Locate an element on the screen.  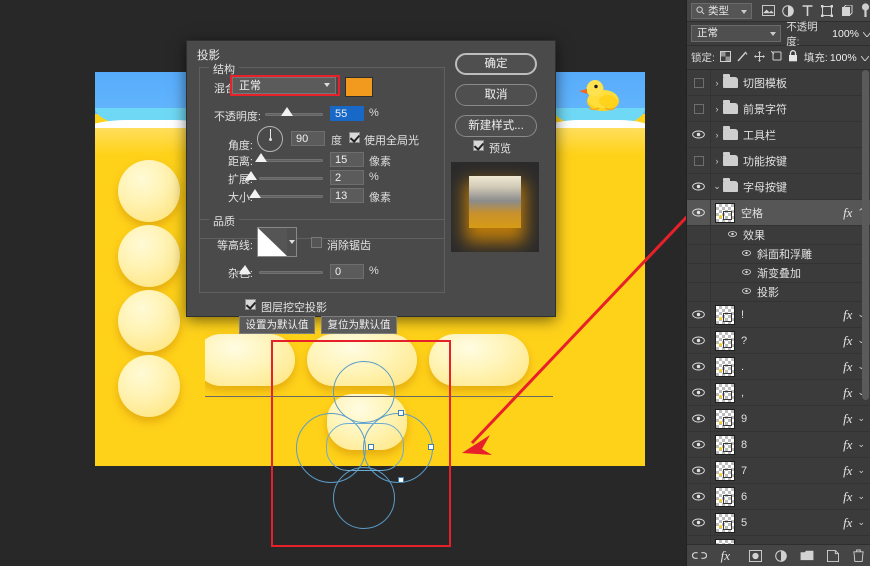
size-input: 13 is located at coordinates (347, 195).